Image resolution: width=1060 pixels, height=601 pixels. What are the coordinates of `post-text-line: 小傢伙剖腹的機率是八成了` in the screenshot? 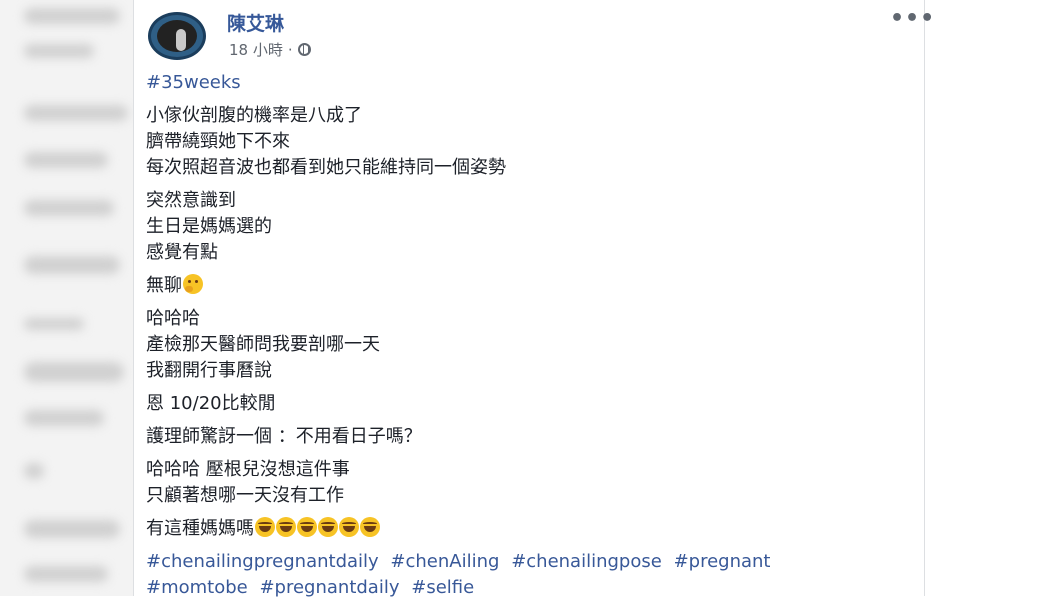 It's located at (254, 115).